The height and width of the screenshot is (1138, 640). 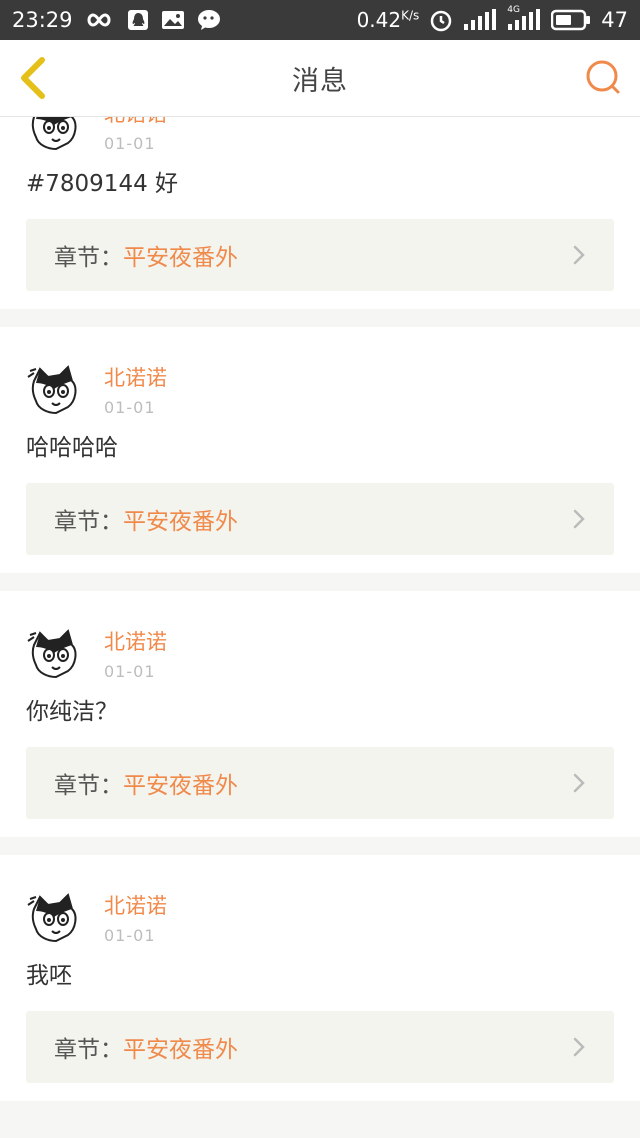 What do you see at coordinates (513, 10) in the screenshot?
I see `network-type: 4G` at bounding box center [513, 10].